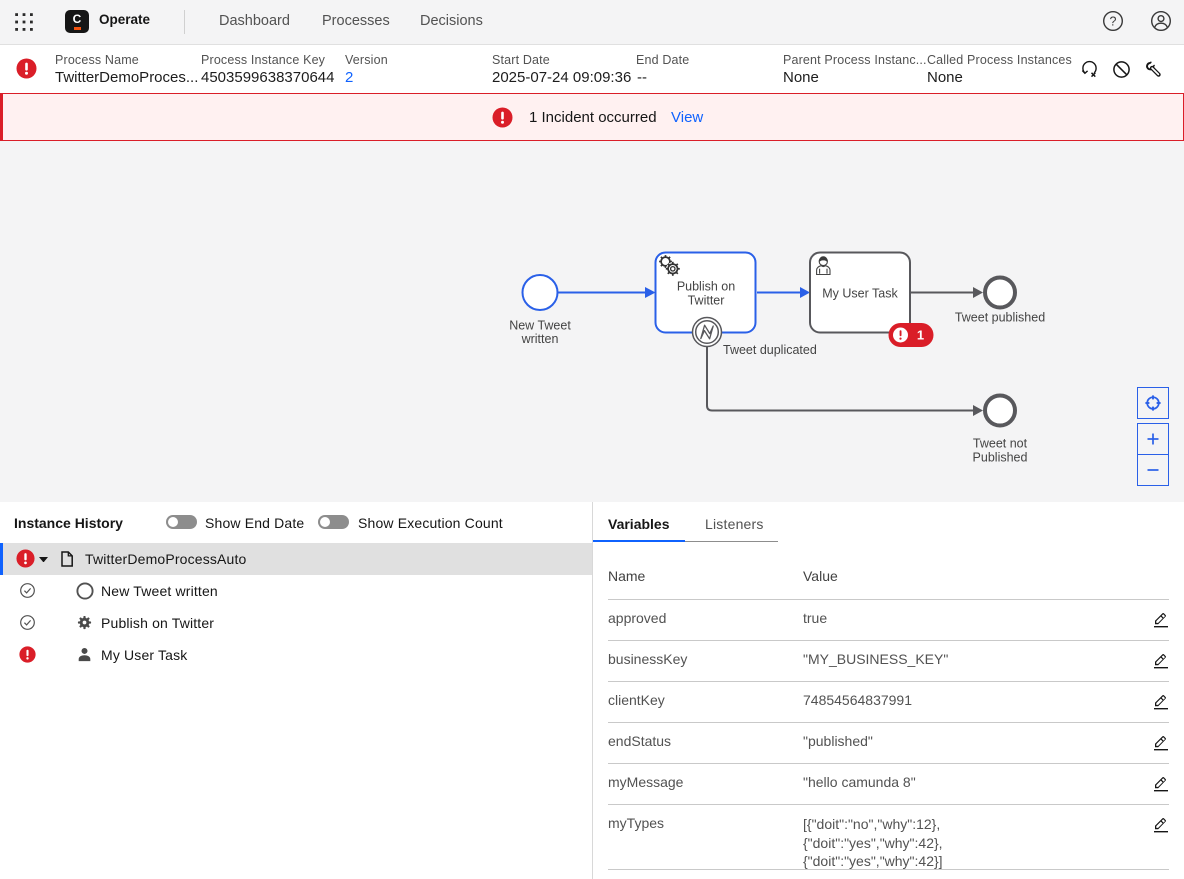  Describe the element at coordinates (706, 301) in the screenshot. I see `svg-text: Twitter` at that location.